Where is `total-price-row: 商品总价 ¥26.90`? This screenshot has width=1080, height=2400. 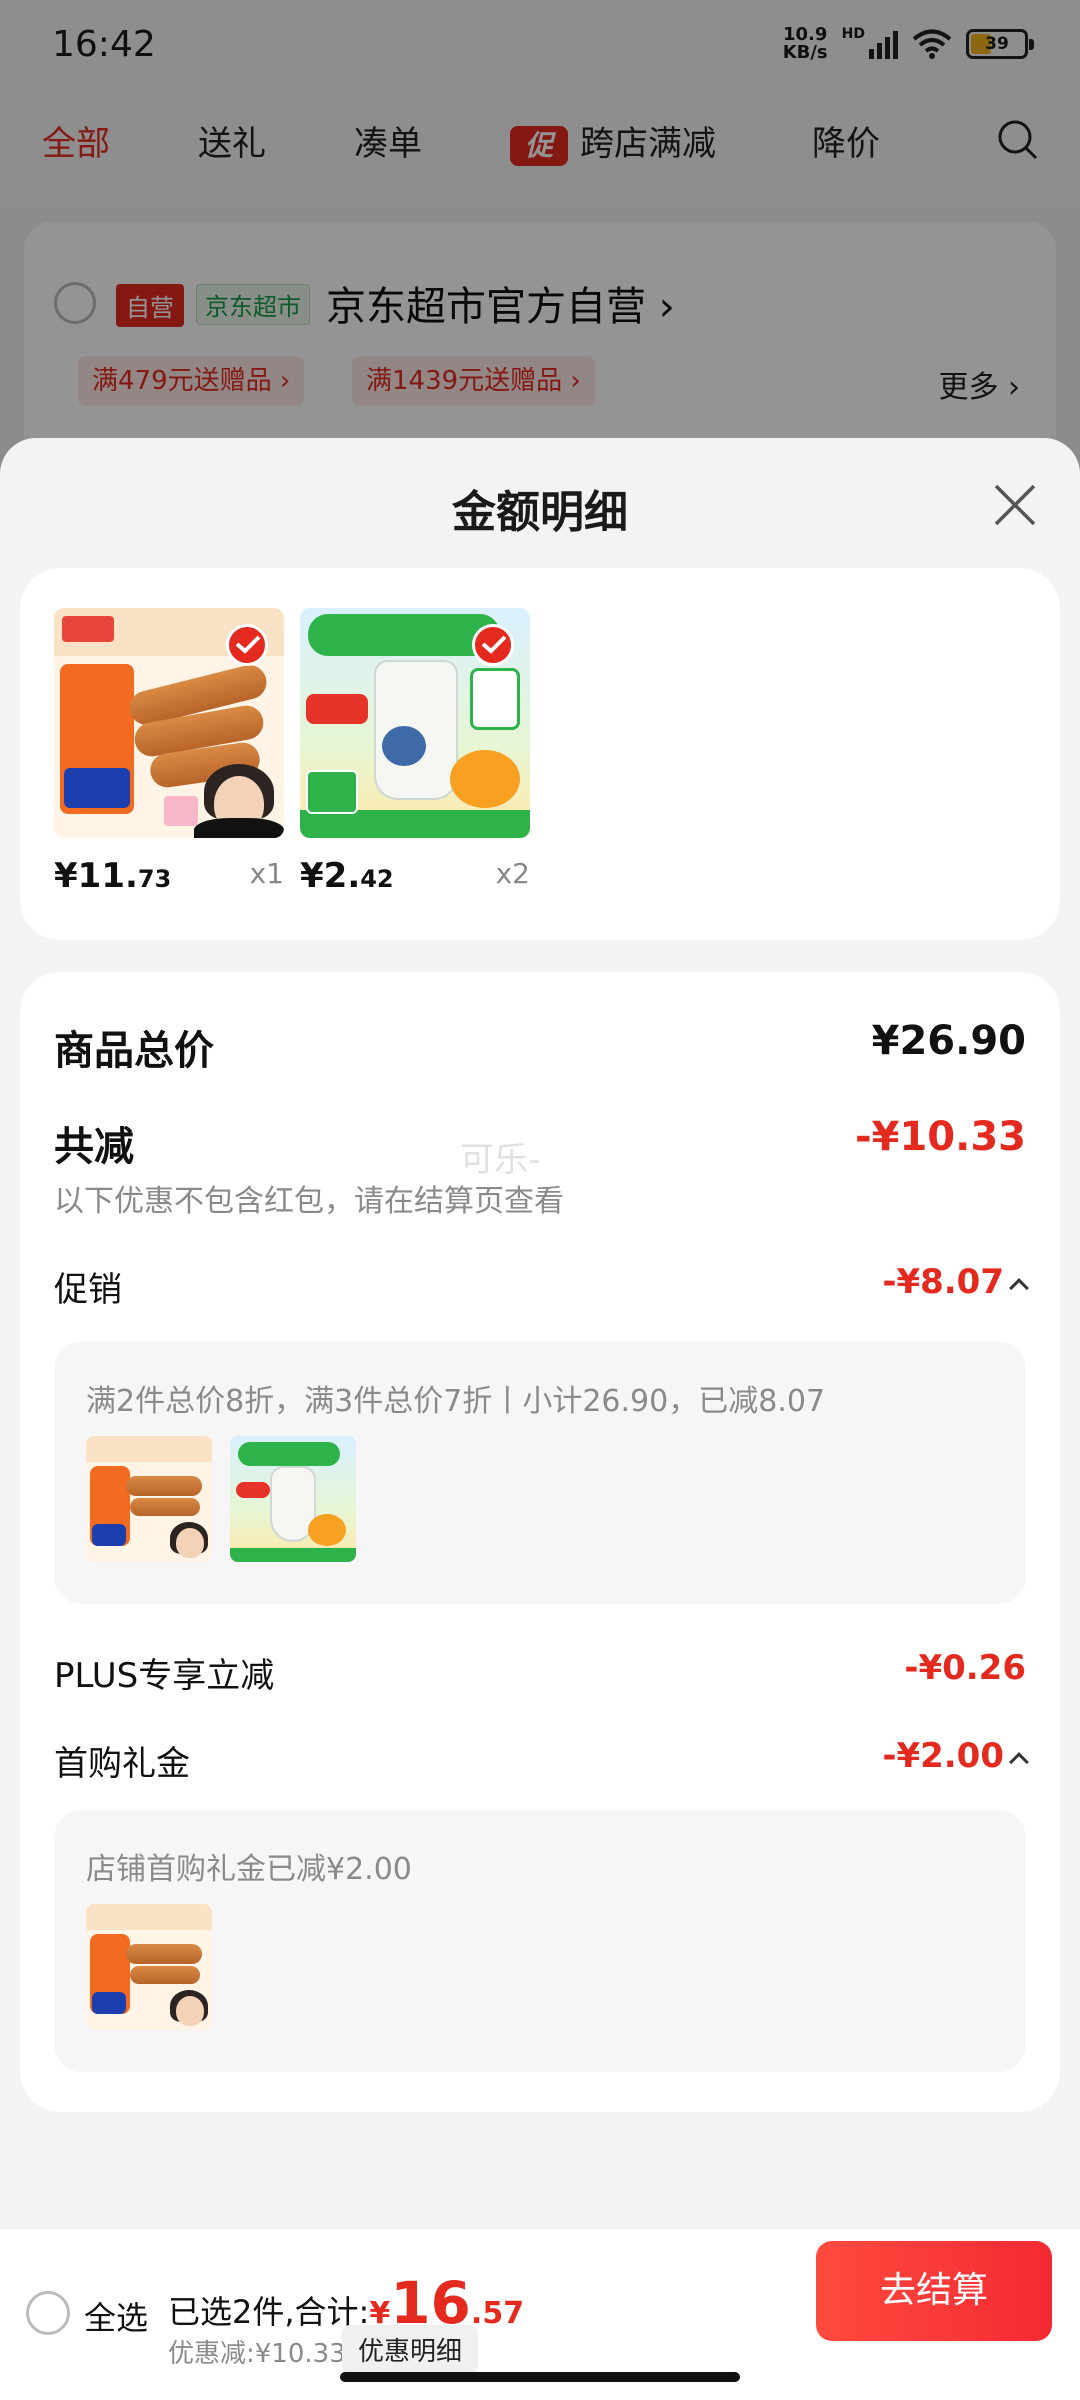 total-price-row: 商品总价 ¥26.90 is located at coordinates (540, 1046).